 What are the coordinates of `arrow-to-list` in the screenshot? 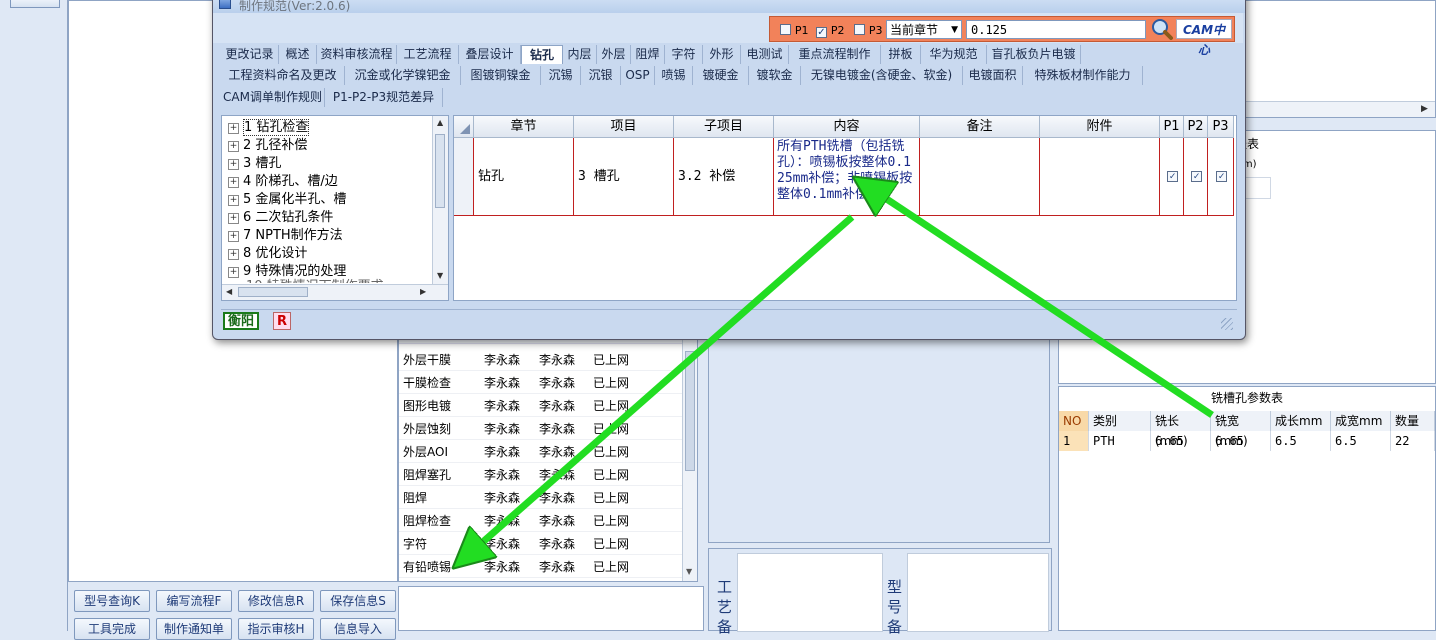 It's located at (661, 384).